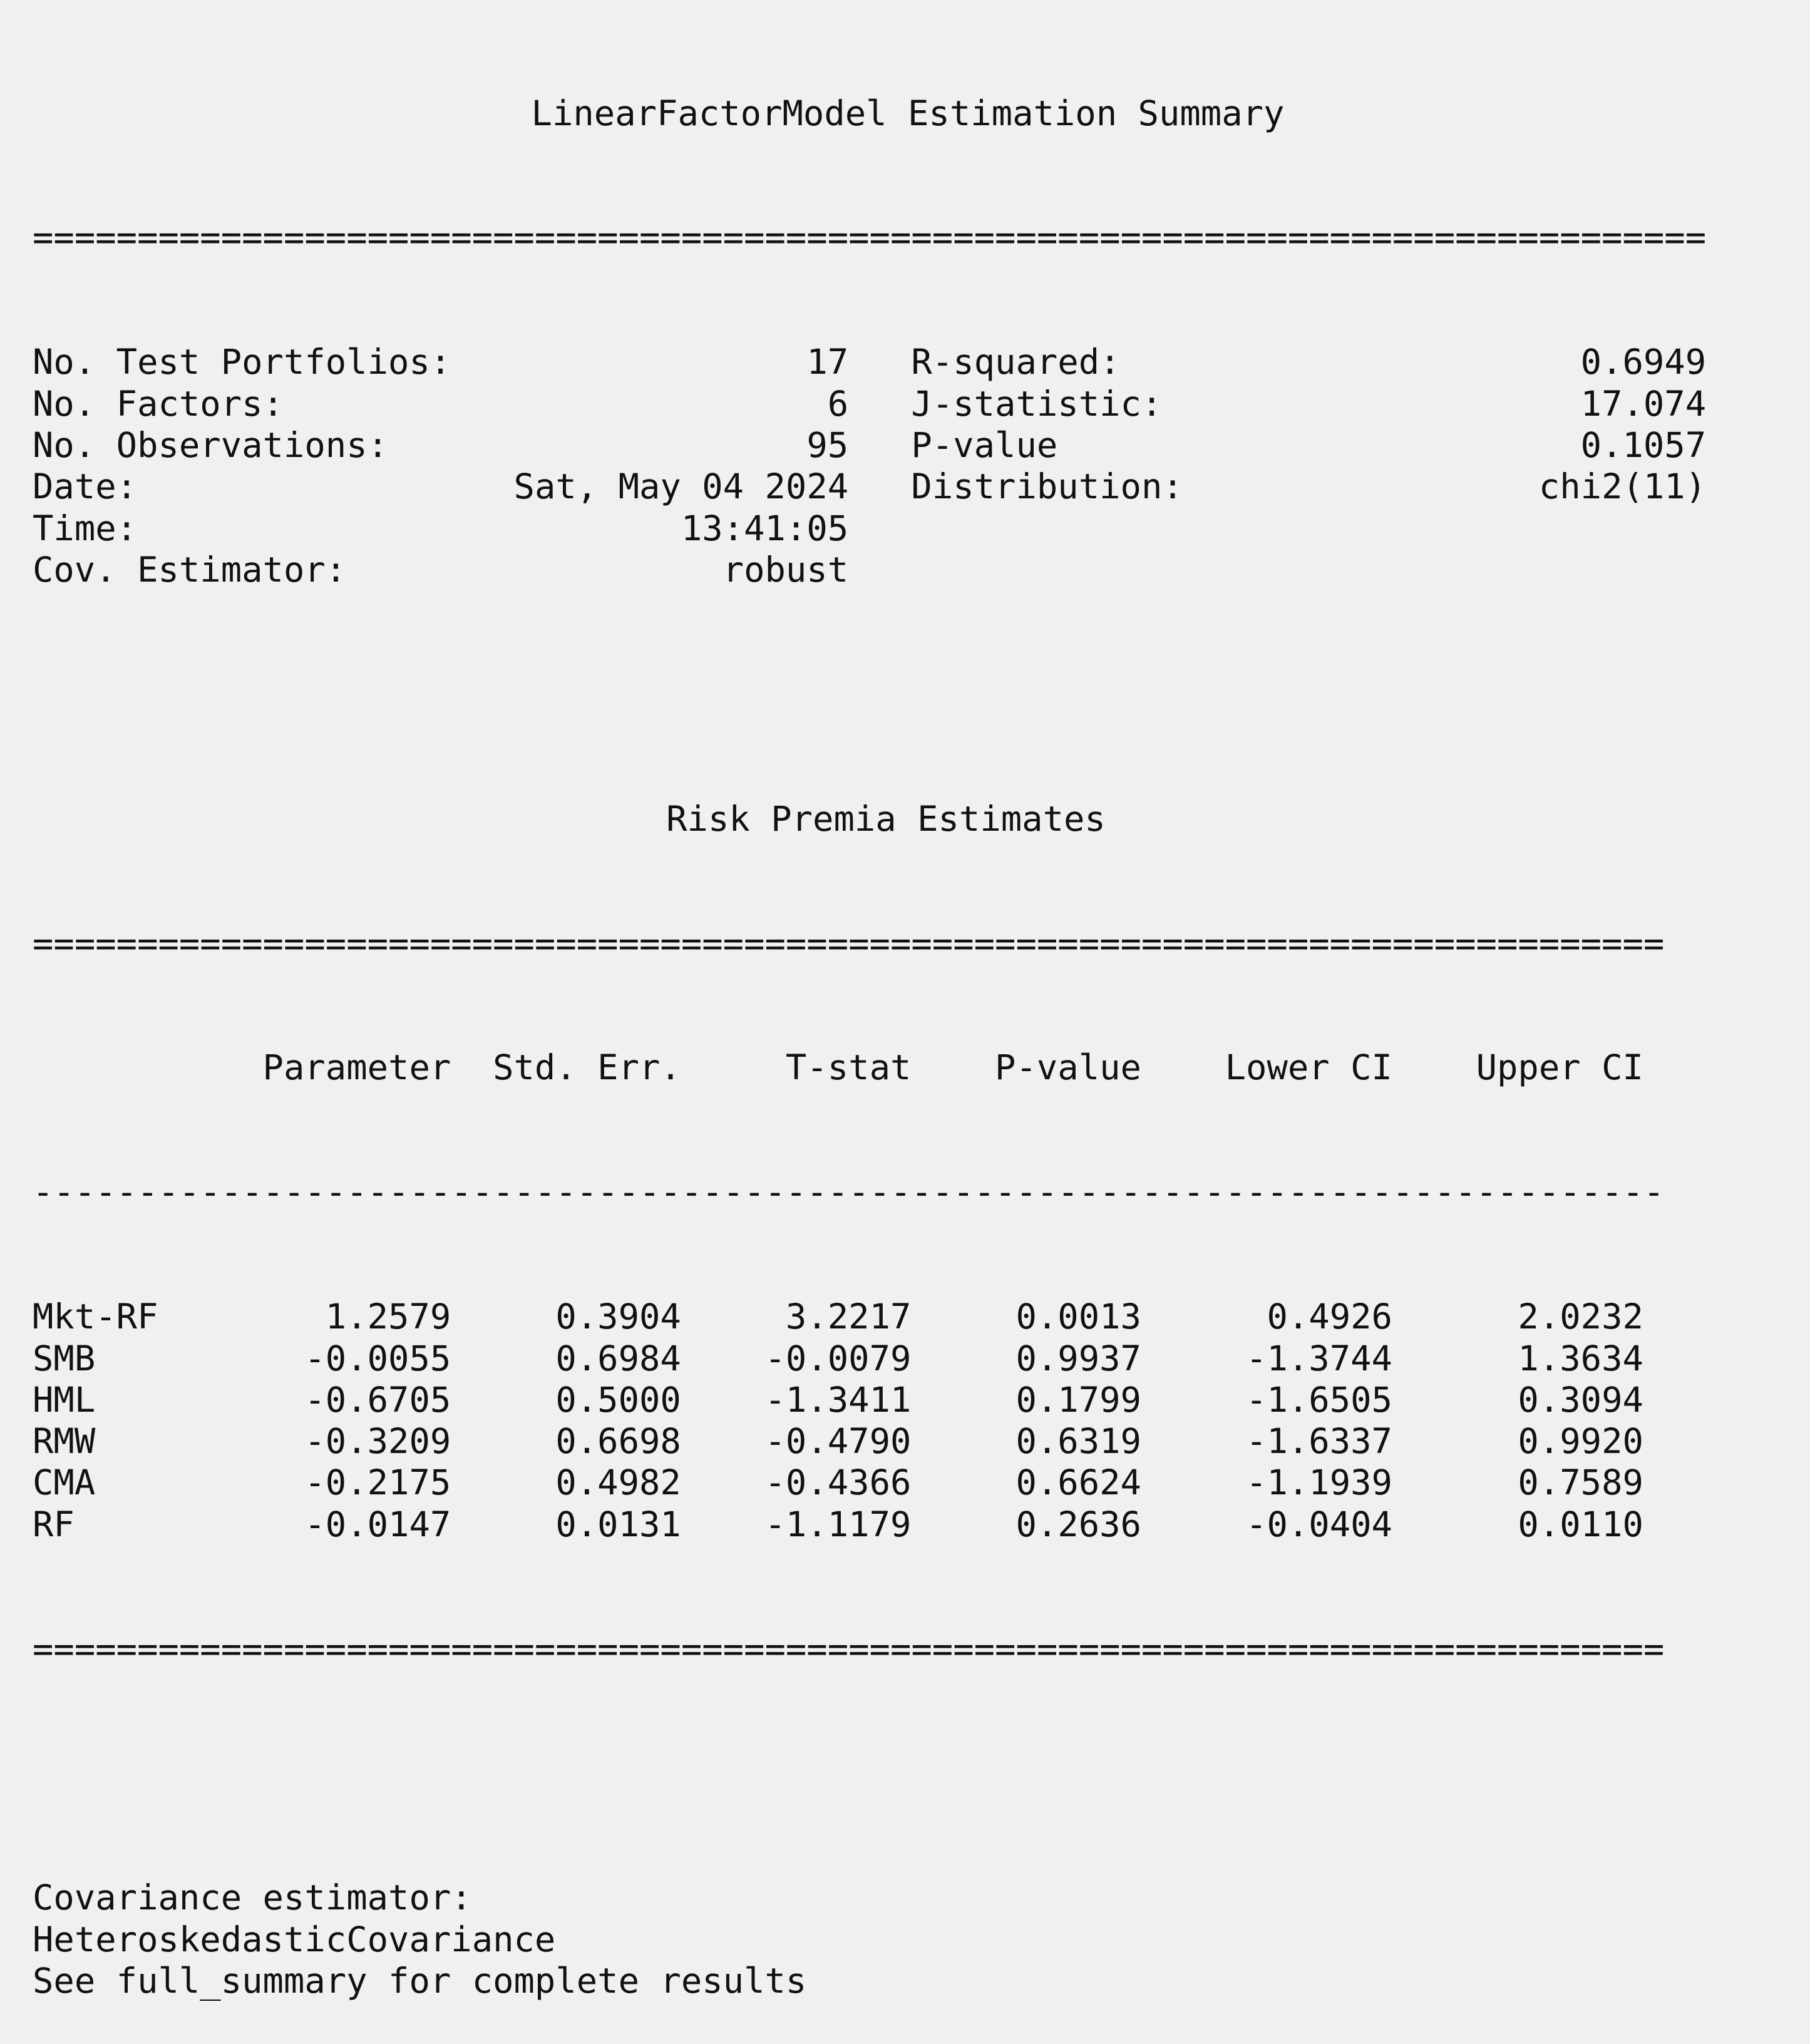 The width and height of the screenshot is (1810, 2044). Describe the element at coordinates (796, 1524) in the screenshot. I see `table-cell: -1.1179` at that location.